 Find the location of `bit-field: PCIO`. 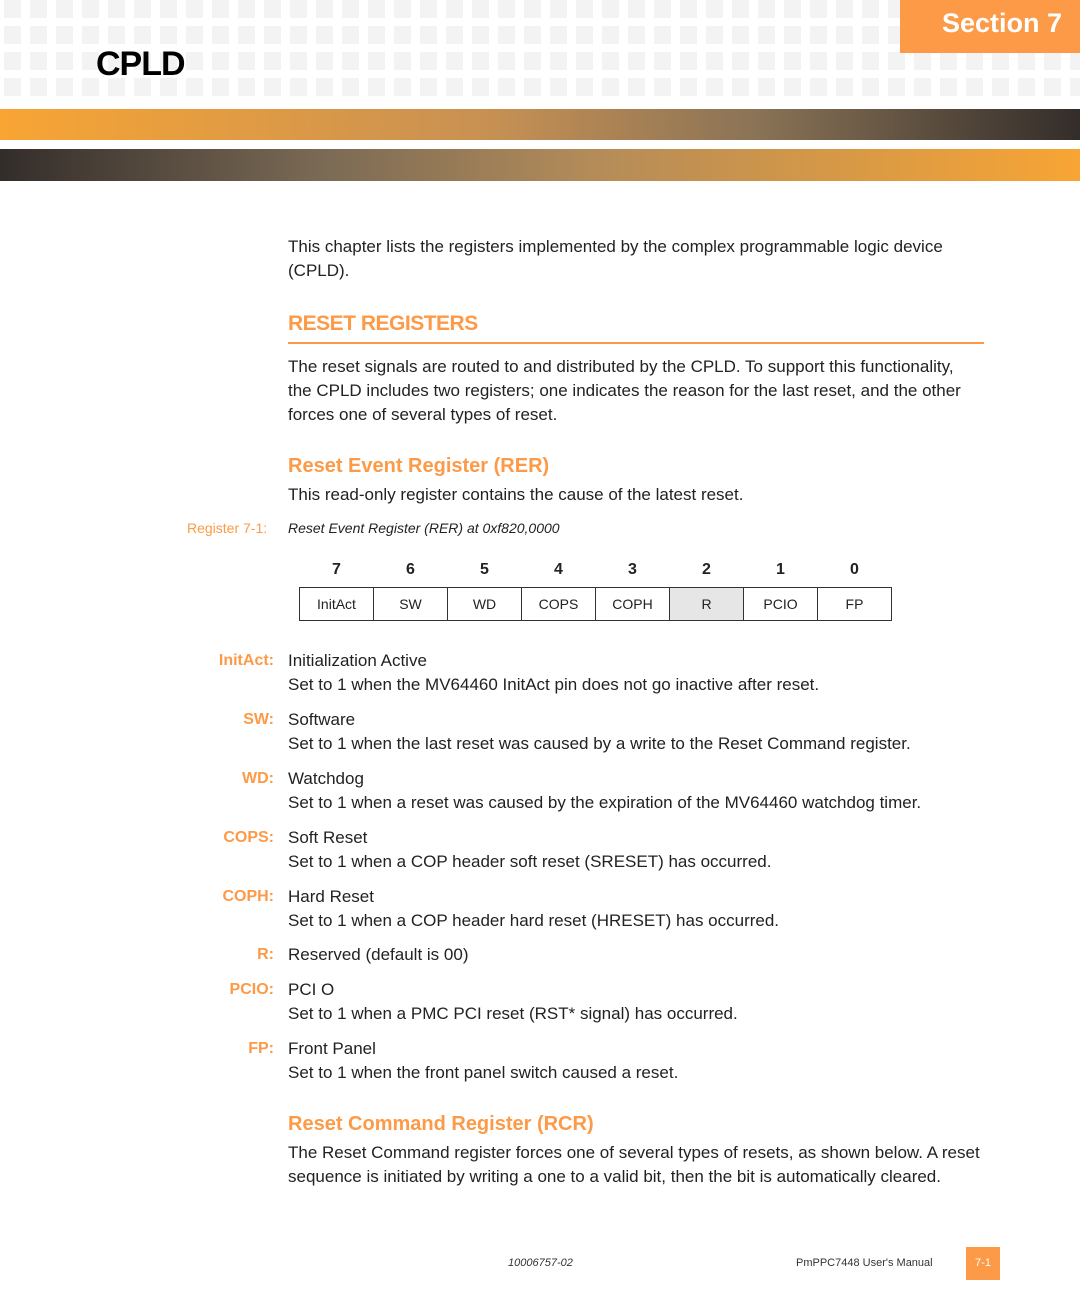

bit-field: PCIO is located at coordinates (780, 604).